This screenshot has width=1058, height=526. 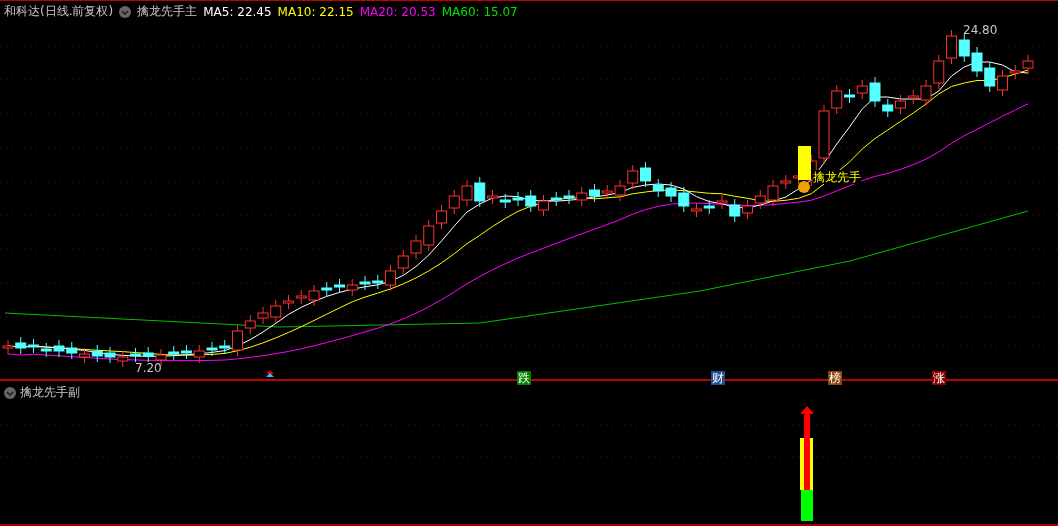 I want to click on event-tag: 榜, so click(x=835, y=378).